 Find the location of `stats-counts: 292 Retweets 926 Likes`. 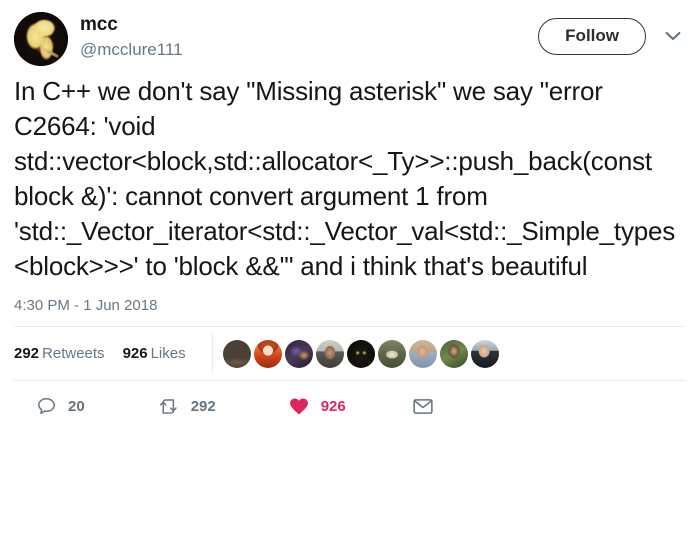

stats-counts: 292 Retweets 926 Likes is located at coordinates (113, 353).